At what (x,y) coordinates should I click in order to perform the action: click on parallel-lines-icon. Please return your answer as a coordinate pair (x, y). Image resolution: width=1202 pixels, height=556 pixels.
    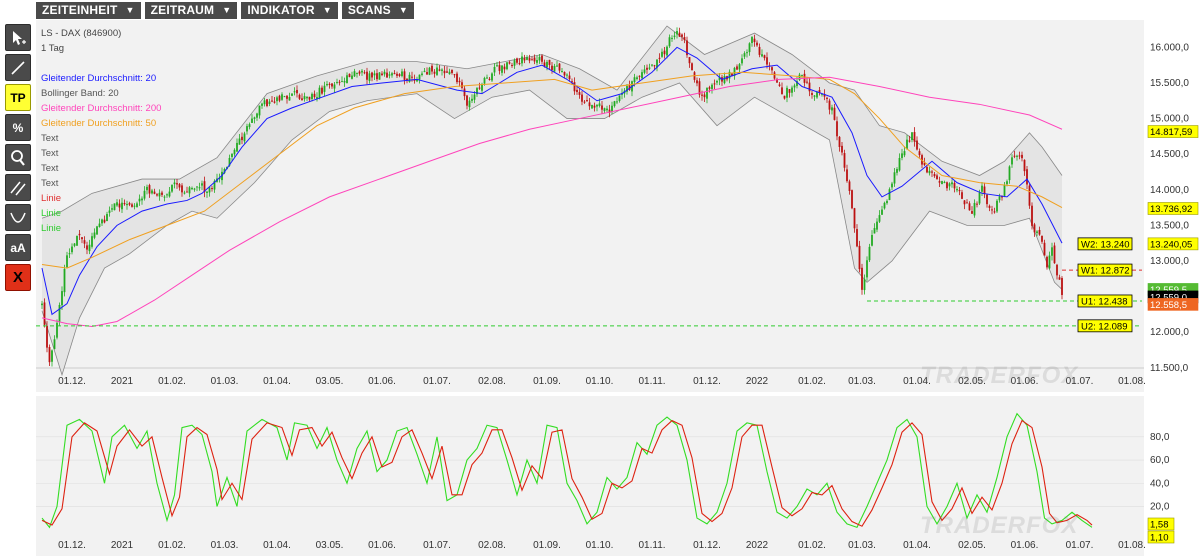
    Looking at the image, I should click on (18, 188).